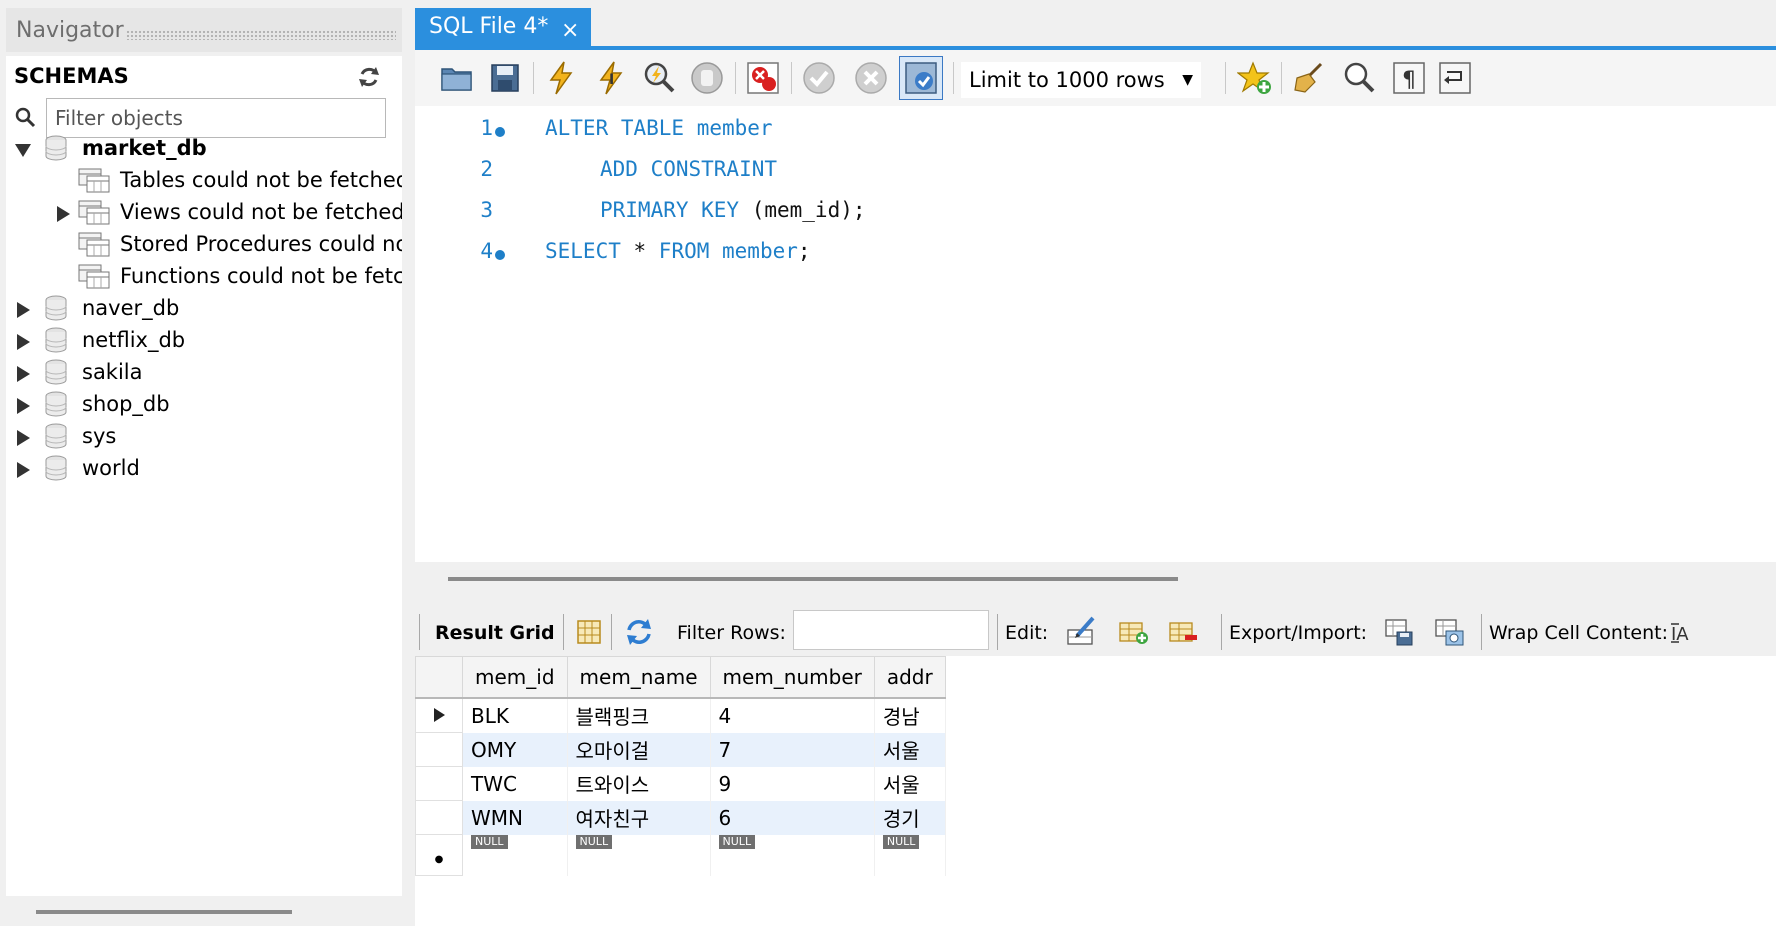 Image resolution: width=1776 pixels, height=926 pixels. I want to click on cell-mem_id: NULL, so click(515, 855).